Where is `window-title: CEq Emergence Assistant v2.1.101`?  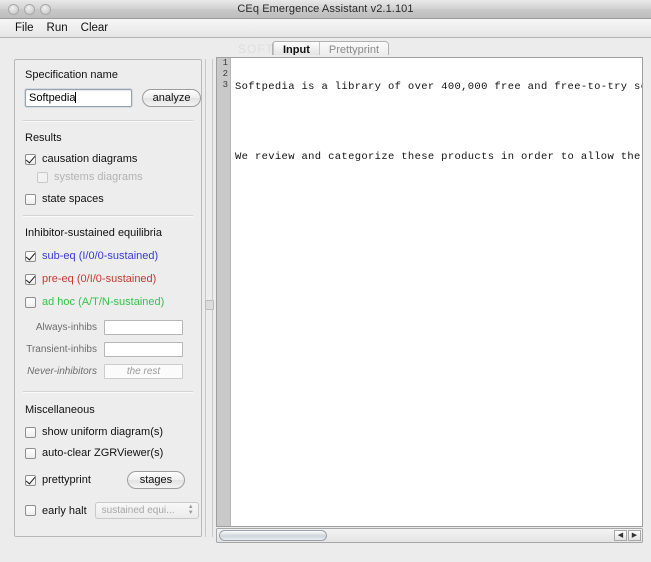 window-title: CEq Emergence Assistant v2.1.101 is located at coordinates (325, 9).